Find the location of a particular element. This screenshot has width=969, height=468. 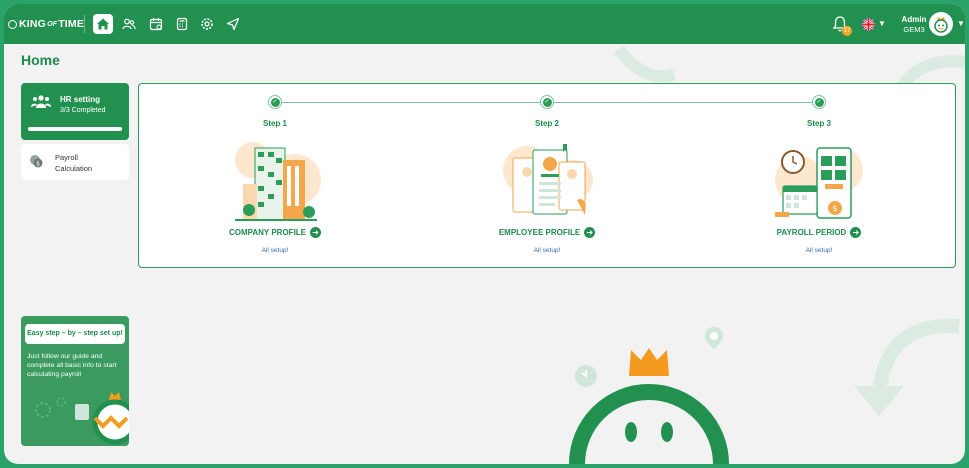

employee-profile-label: EMPLOYEE PROFILE is located at coordinates (539, 232).